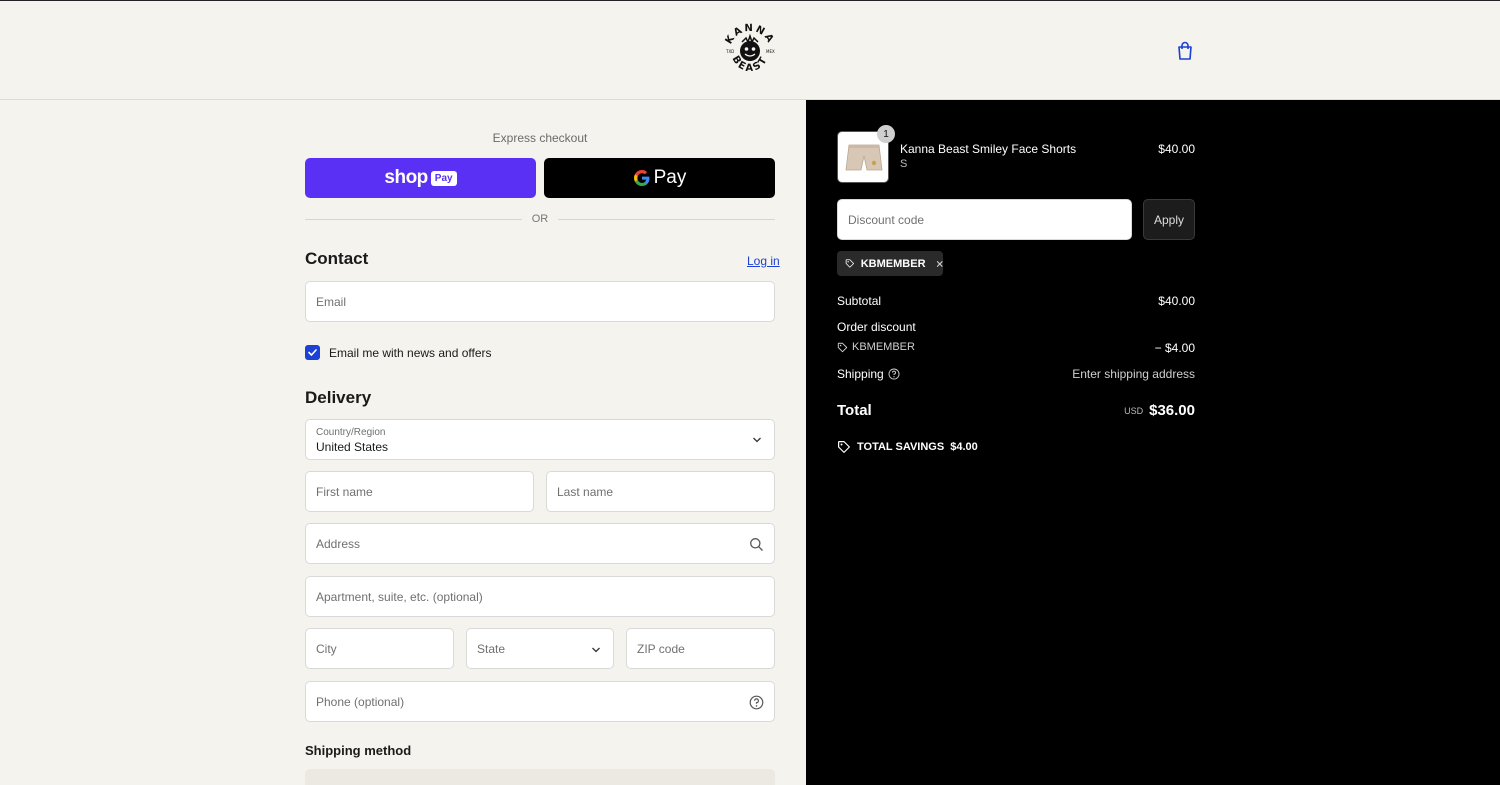 The image size is (1500, 785). What do you see at coordinates (352, 447) in the screenshot?
I see `country-value: United States` at bounding box center [352, 447].